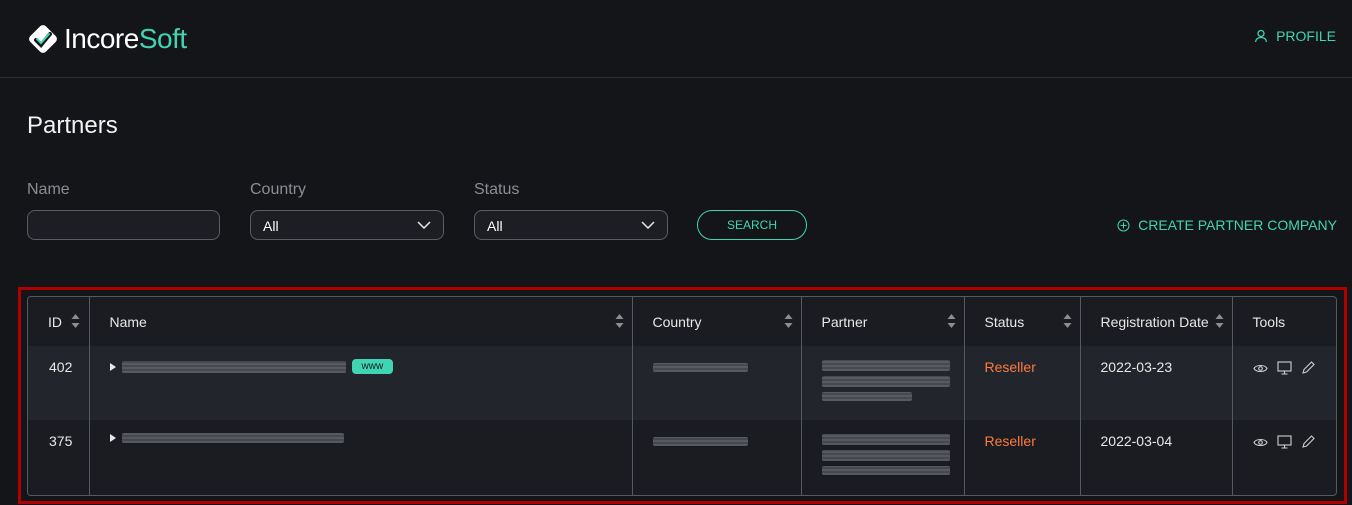  Describe the element at coordinates (128, 321) in the screenshot. I see `column-label: Name` at that location.